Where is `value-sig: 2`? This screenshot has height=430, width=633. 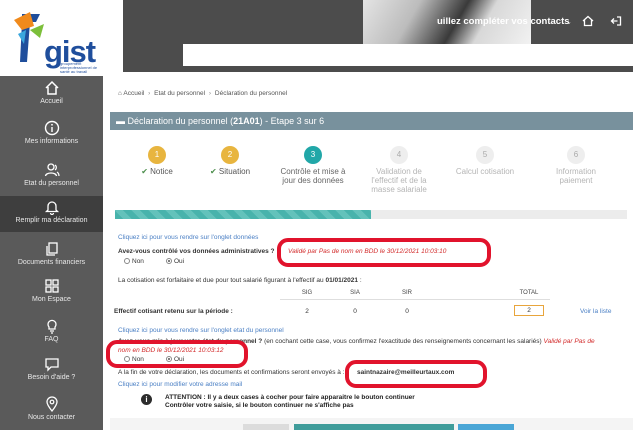
value-sig: 2 is located at coordinates (307, 311).